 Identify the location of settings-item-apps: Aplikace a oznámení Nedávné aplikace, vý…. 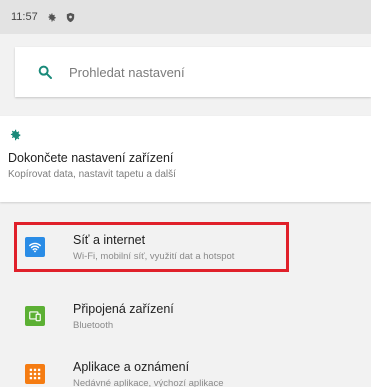
(185, 368).